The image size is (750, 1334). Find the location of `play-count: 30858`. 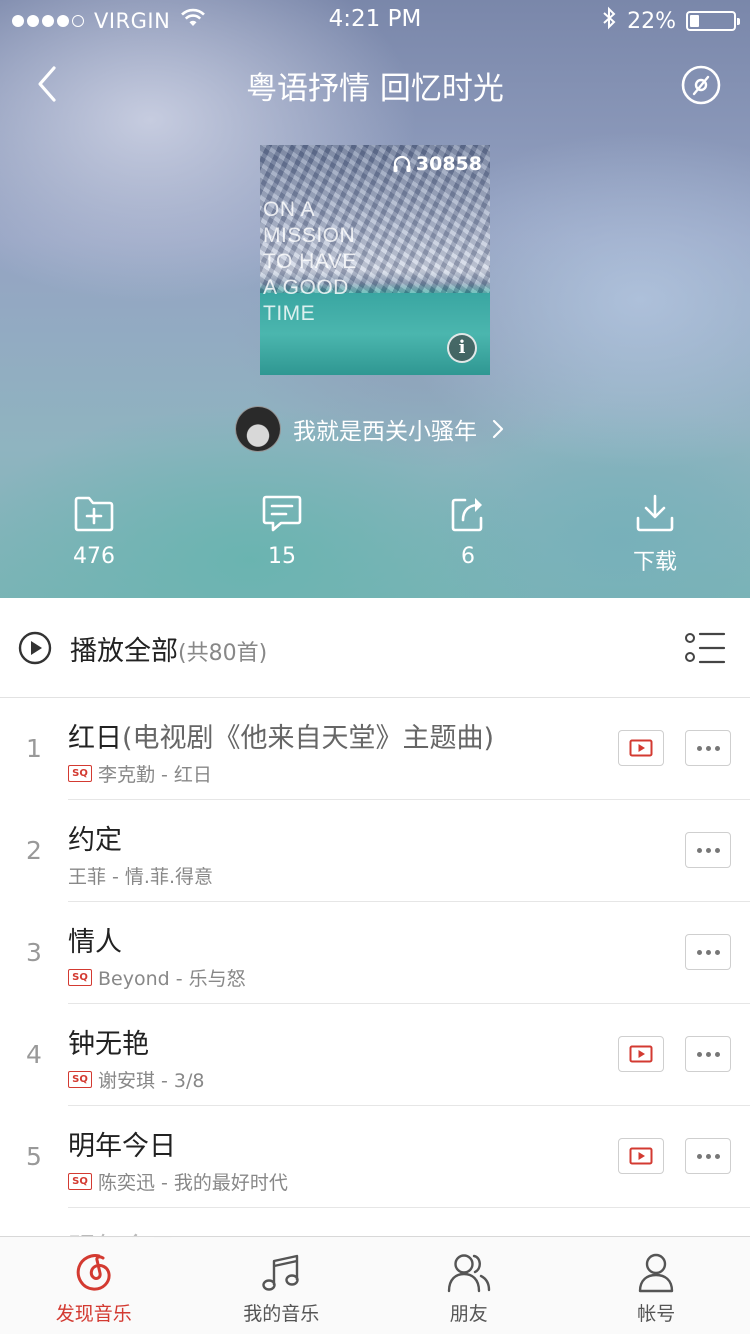

play-count: 30858 is located at coordinates (437, 164).